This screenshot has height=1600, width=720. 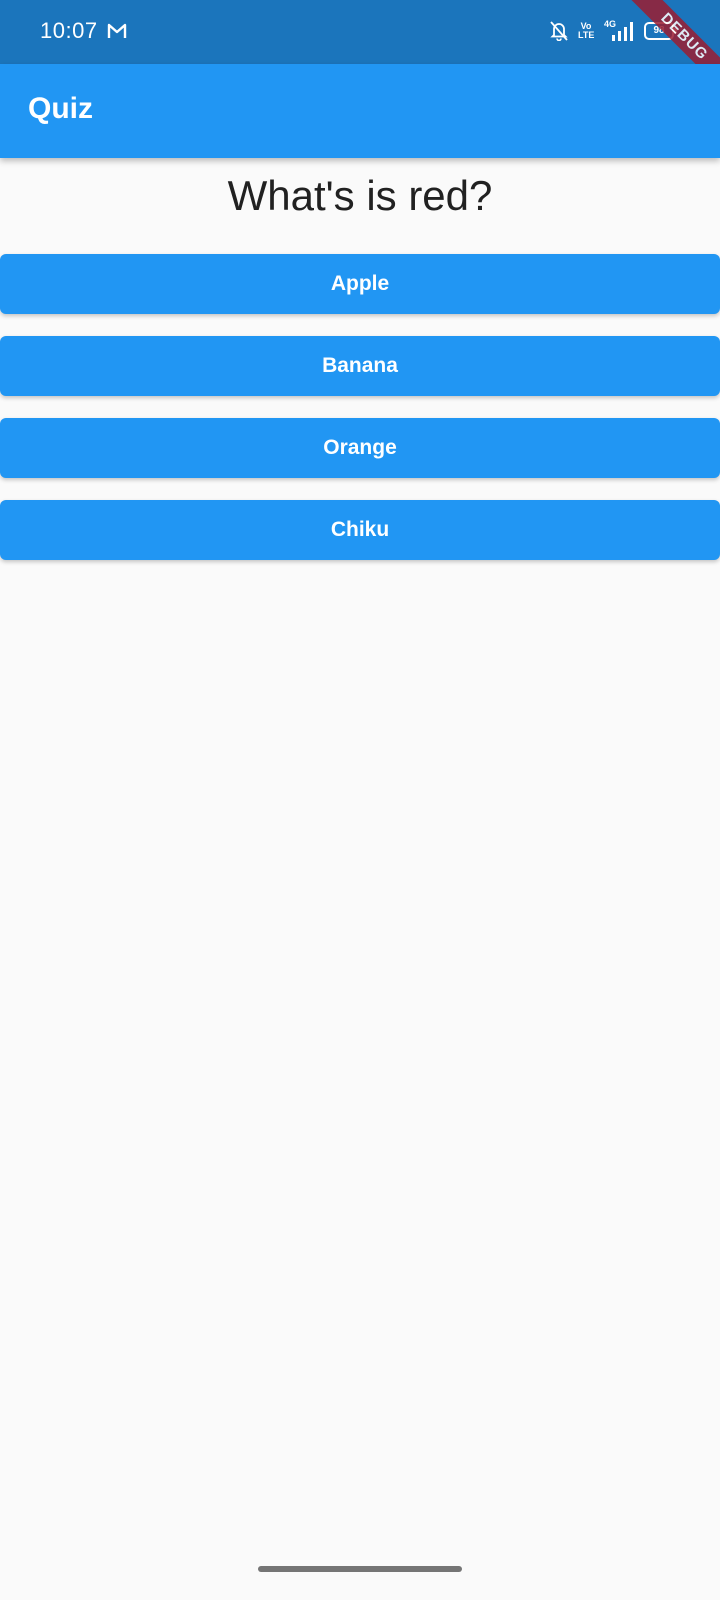 I want to click on battery-icon: 98, so click(x=660, y=31).